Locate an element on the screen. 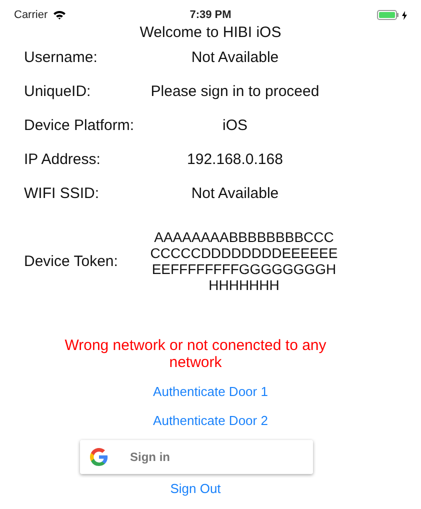 The height and width of the screenshot is (509, 421). token-value: AAAAAAAABBBBBBBBCCCCCCCCDDDDDDDDEEEEEEEEFFFFFFFFGGGGGGGGHHHHHHHH is located at coordinates (244, 261).